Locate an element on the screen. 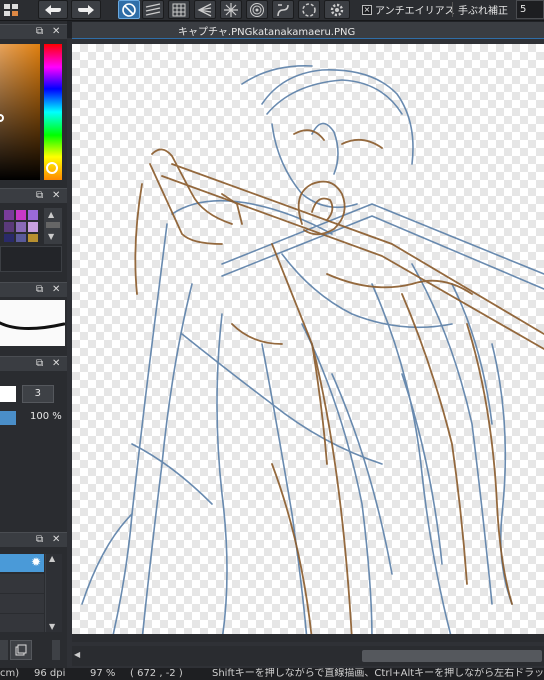  radial-snap-icon is located at coordinates (231, 9).